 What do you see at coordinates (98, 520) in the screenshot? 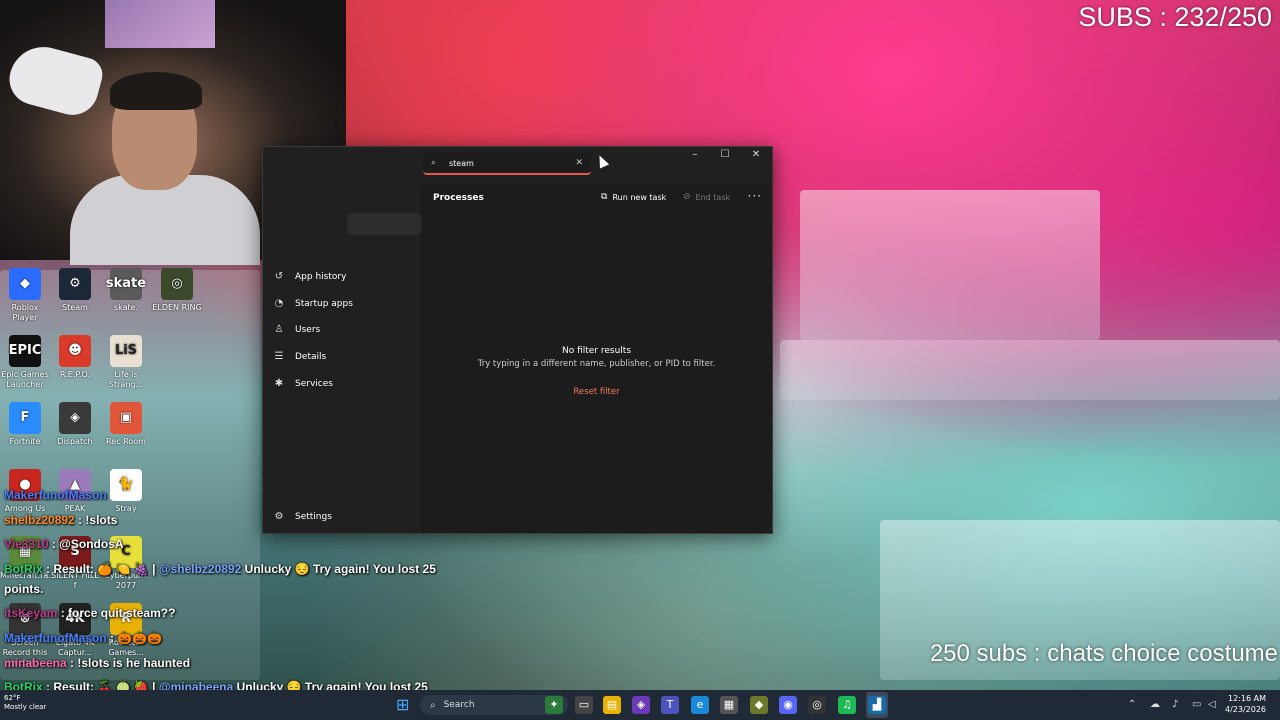
I see `chat-text: : !slots` at bounding box center [98, 520].